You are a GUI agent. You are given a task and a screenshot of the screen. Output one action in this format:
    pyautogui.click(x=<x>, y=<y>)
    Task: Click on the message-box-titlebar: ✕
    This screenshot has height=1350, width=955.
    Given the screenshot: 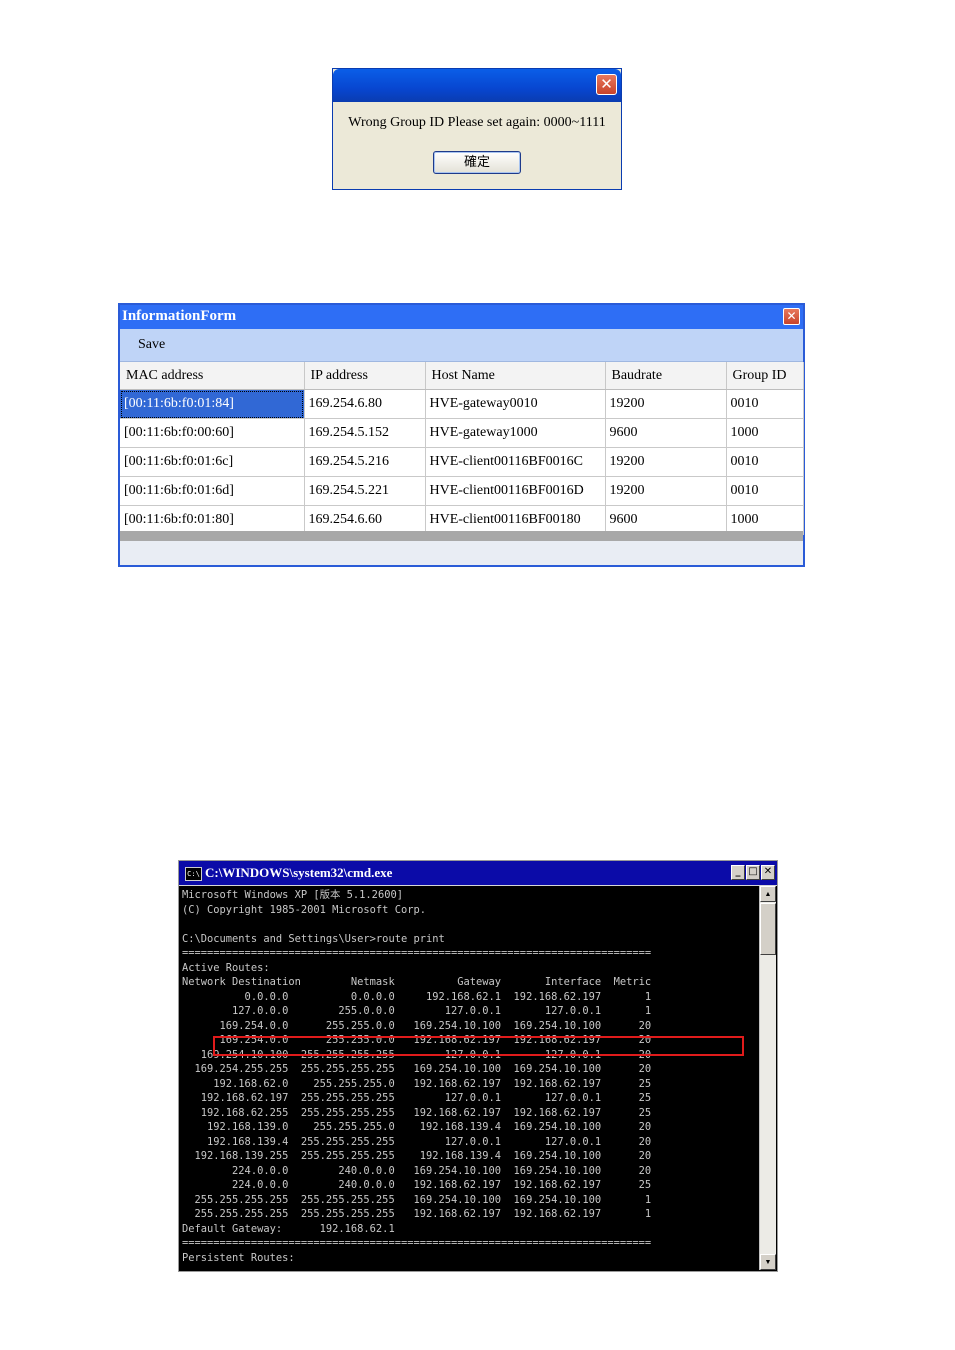 What is the action you would take?
    pyautogui.click(x=477, y=85)
    